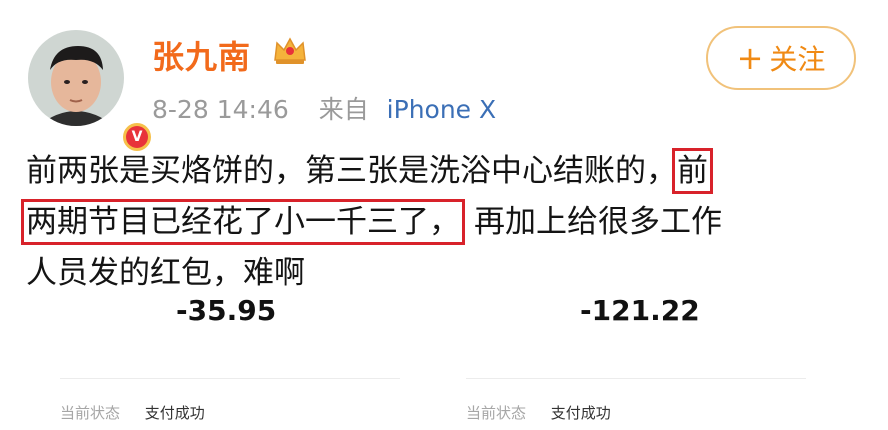 The image size is (888, 430). I want to click on post-line-2: 两期节目已经花了小一千三了， 再加上给很多工作, so click(433, 222).